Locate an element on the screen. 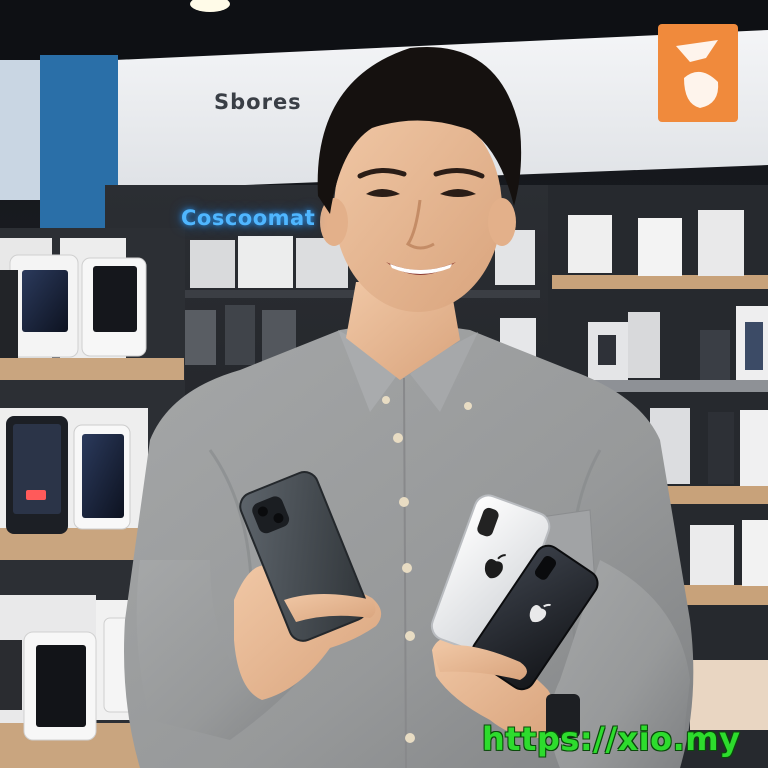  watermark-url: https://xio.my is located at coordinates (611, 739).